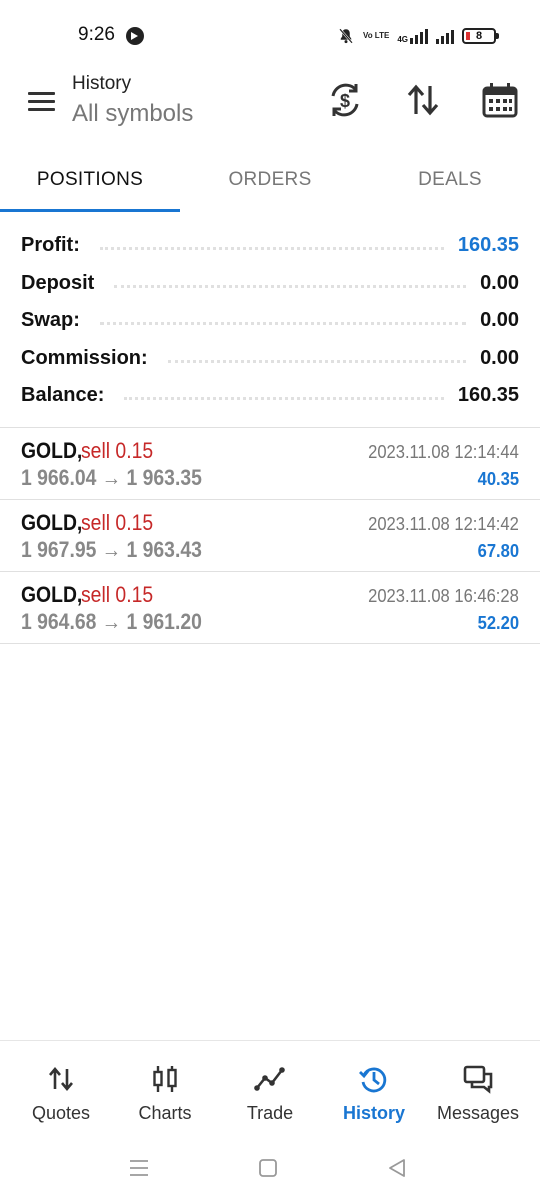  I want to click on summary-profit-row: Profit: 160.35, so click(270, 245).